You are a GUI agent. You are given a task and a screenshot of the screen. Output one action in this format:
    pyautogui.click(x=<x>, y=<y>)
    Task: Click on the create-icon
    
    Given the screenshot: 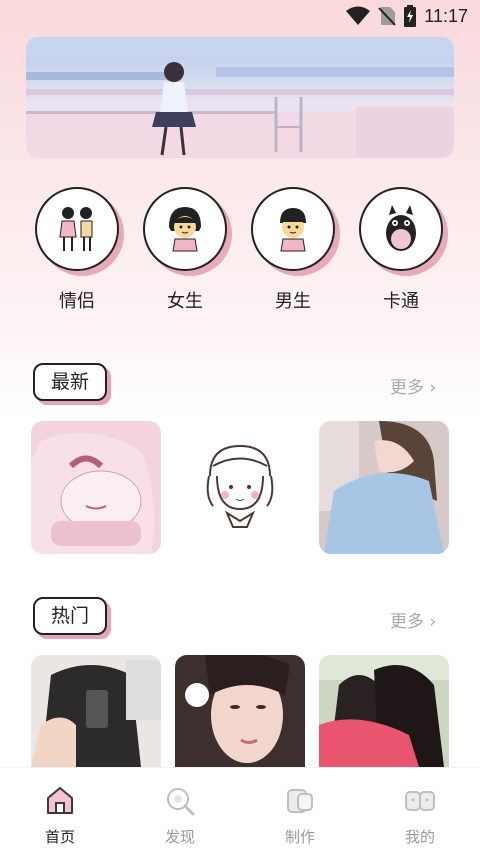 What is the action you would take?
    pyautogui.click(x=300, y=800)
    